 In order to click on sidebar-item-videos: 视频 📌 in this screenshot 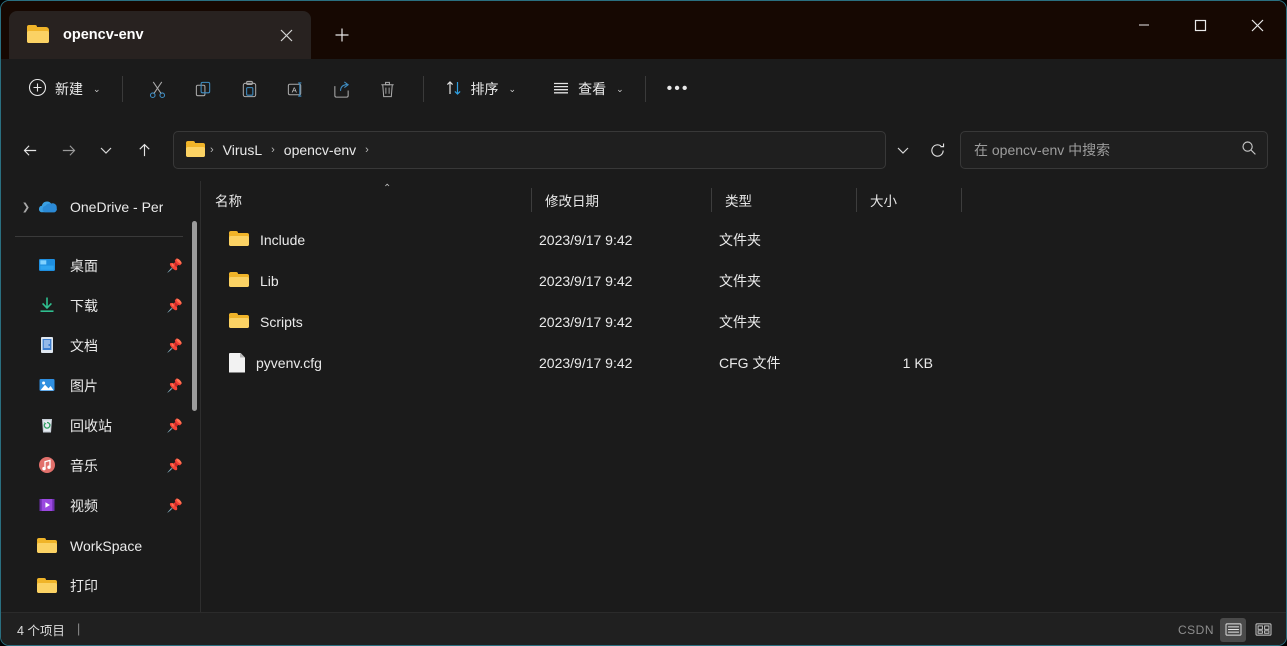, I will do `click(101, 506)`.